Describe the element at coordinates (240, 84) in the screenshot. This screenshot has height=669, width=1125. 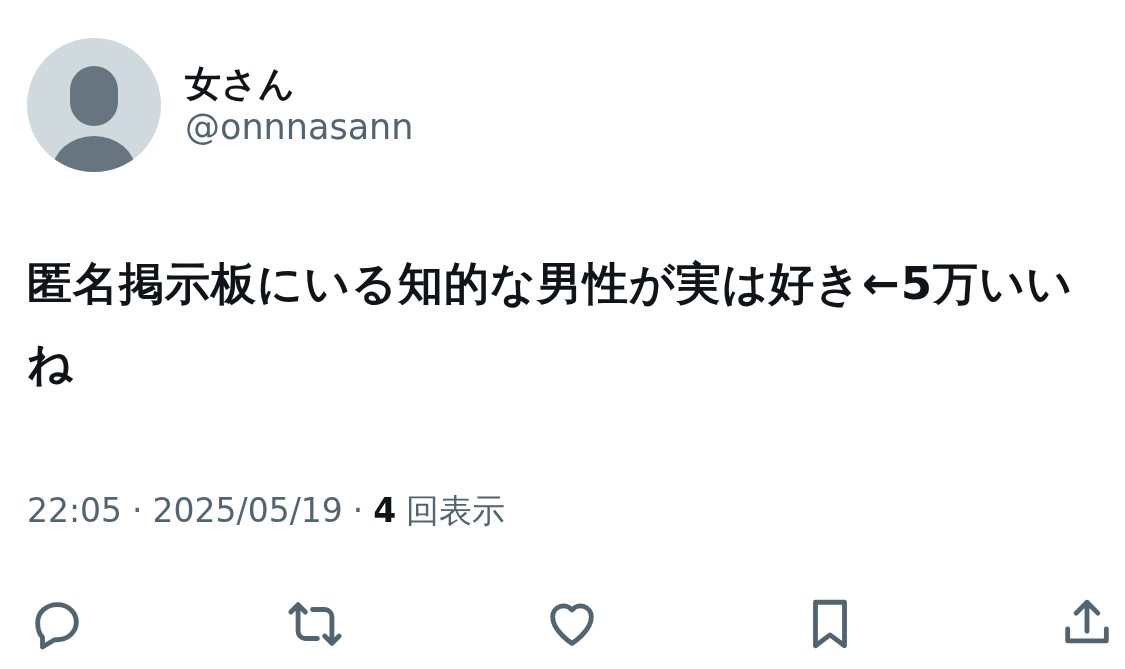
I see `display-name: 女さん` at that location.